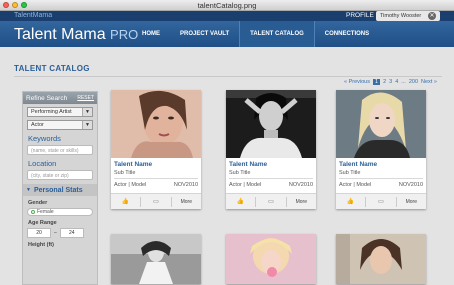  What do you see at coordinates (33, 212) in the screenshot?
I see `radio-icon` at bounding box center [33, 212].